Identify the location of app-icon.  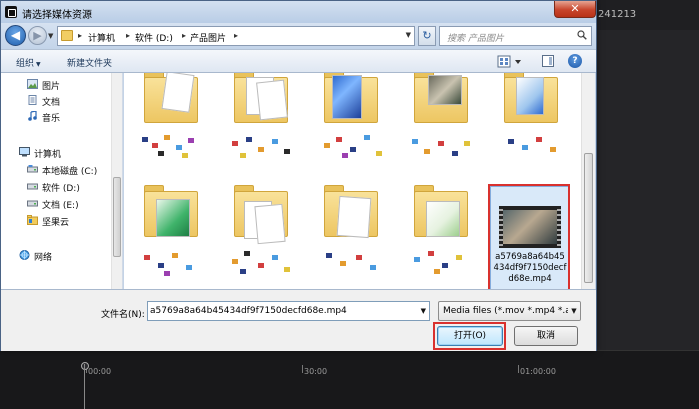
(11, 12).